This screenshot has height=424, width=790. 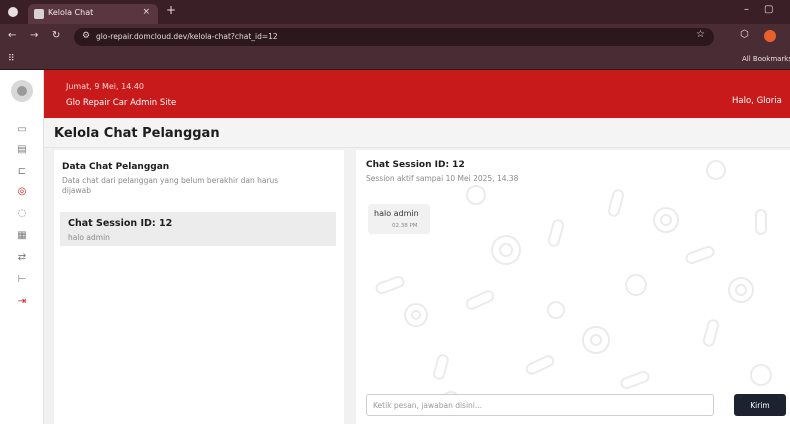 What do you see at coordinates (120, 223) in the screenshot?
I see `session-title: Chat Session ID: 12` at bounding box center [120, 223].